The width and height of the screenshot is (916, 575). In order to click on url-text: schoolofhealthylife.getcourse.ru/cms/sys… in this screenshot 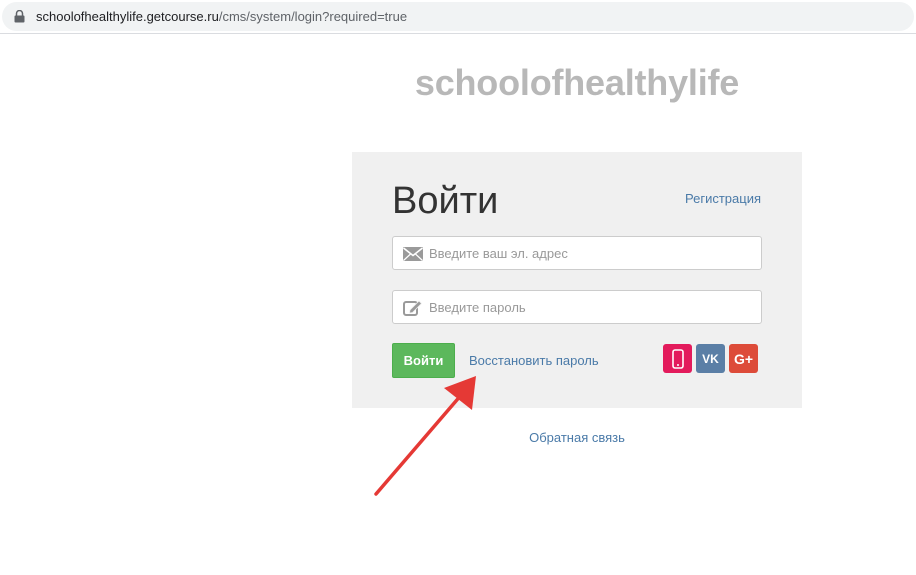, I will do `click(221, 17)`.